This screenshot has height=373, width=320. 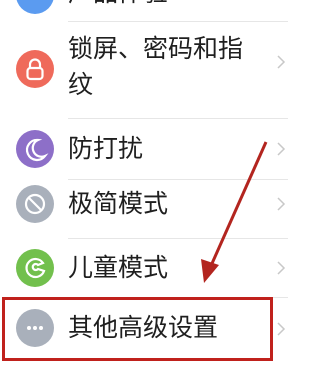 What do you see at coordinates (137, 329) in the screenshot?
I see `annotation-highlight-box` at bounding box center [137, 329].